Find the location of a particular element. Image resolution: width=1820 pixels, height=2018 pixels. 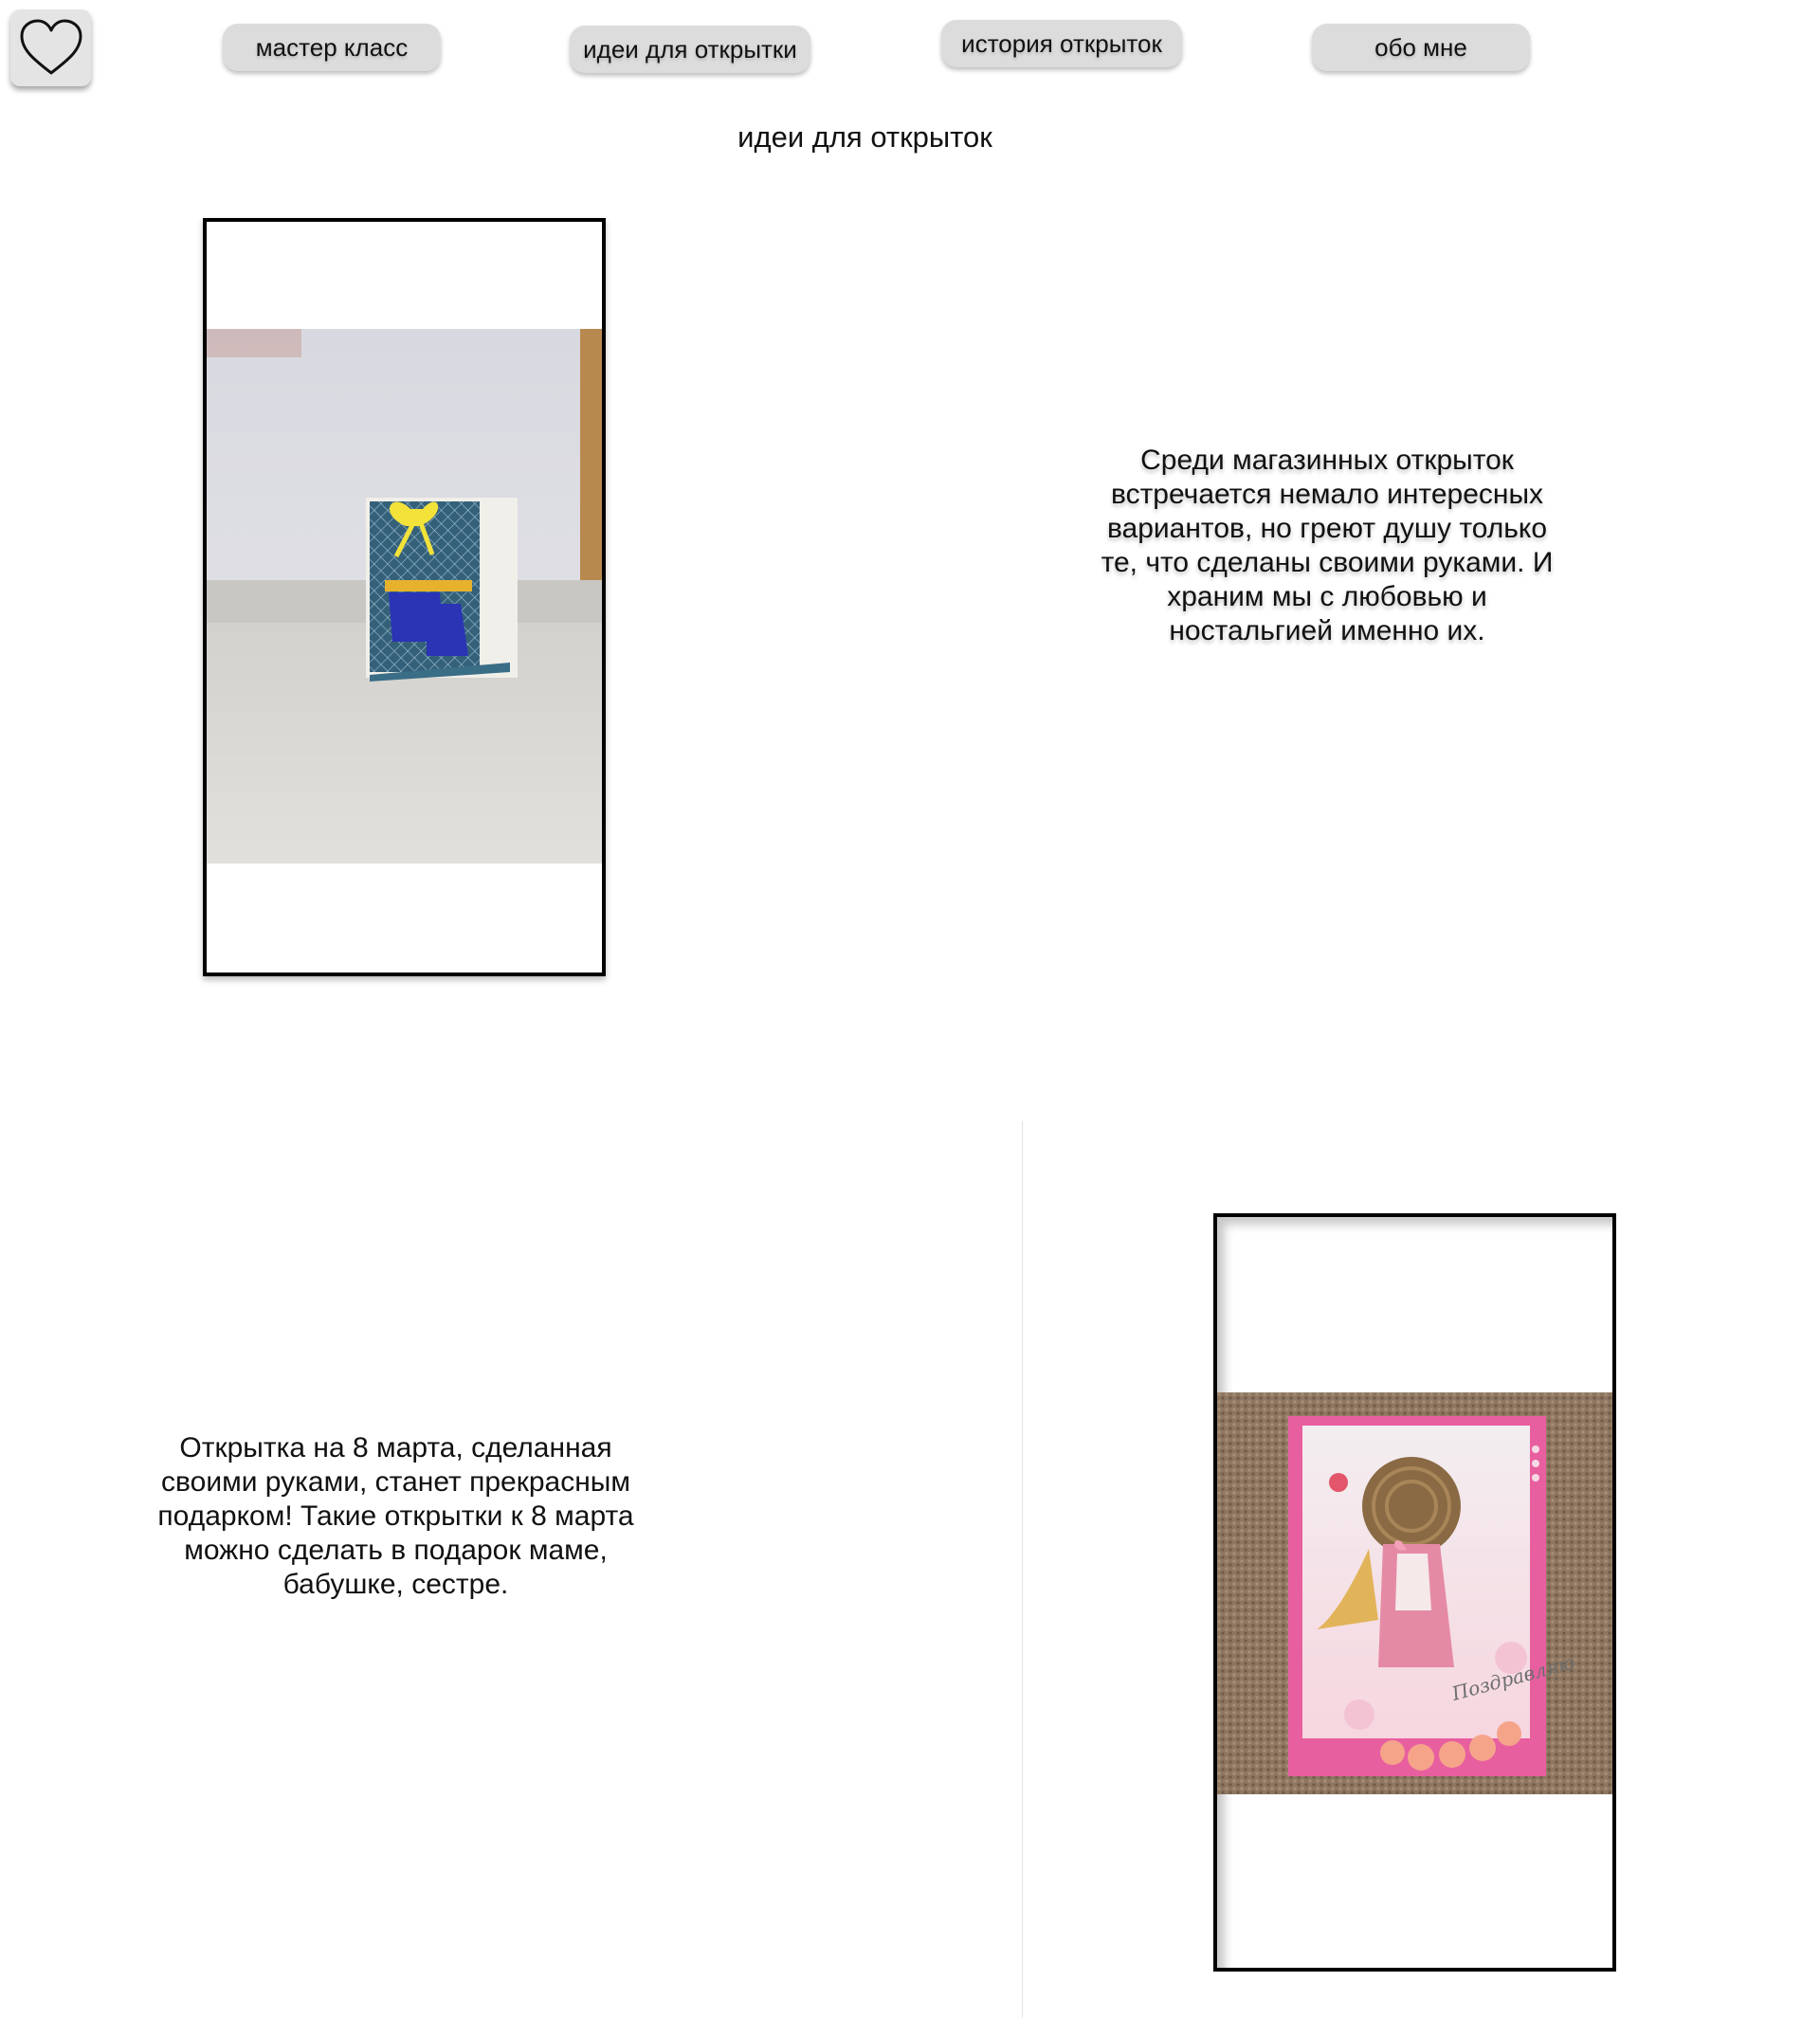

card-image-frame is located at coordinates (404, 597).